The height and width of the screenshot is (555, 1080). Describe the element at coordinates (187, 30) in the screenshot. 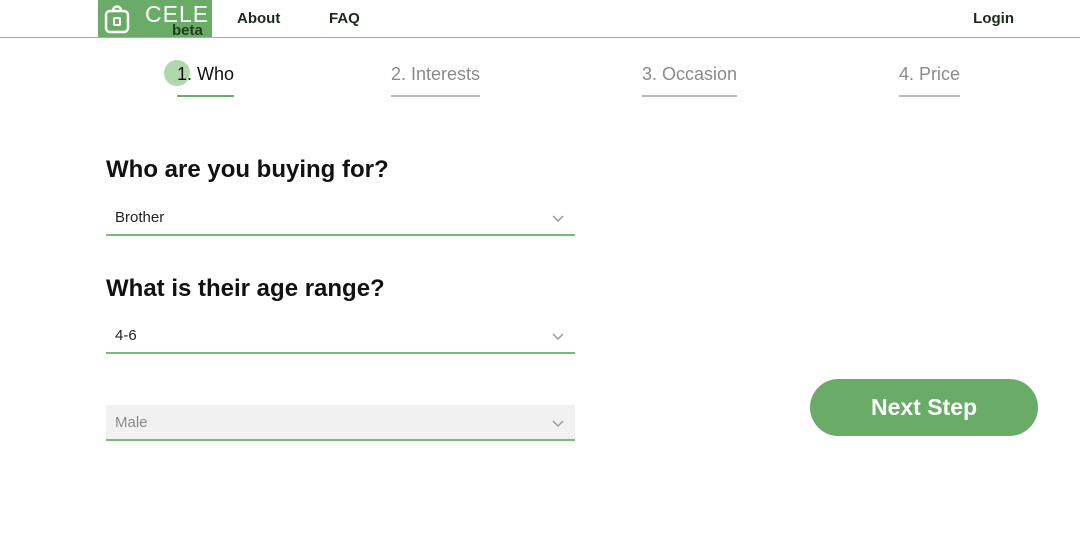

I see `logo-beta-badge: beta` at that location.